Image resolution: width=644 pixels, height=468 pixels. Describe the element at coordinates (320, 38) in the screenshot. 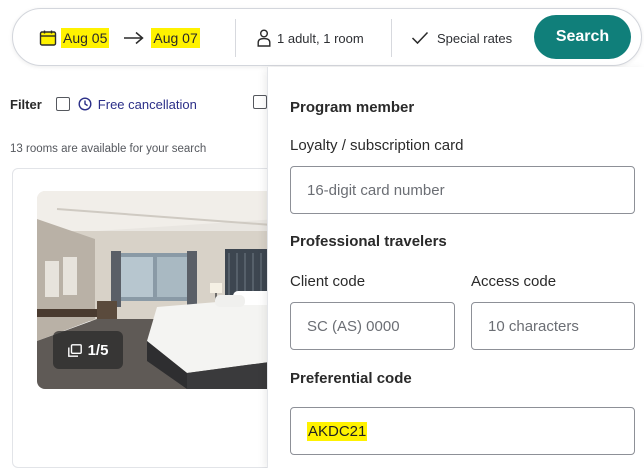

I see `guests-label: 1 adult, 1 room` at that location.